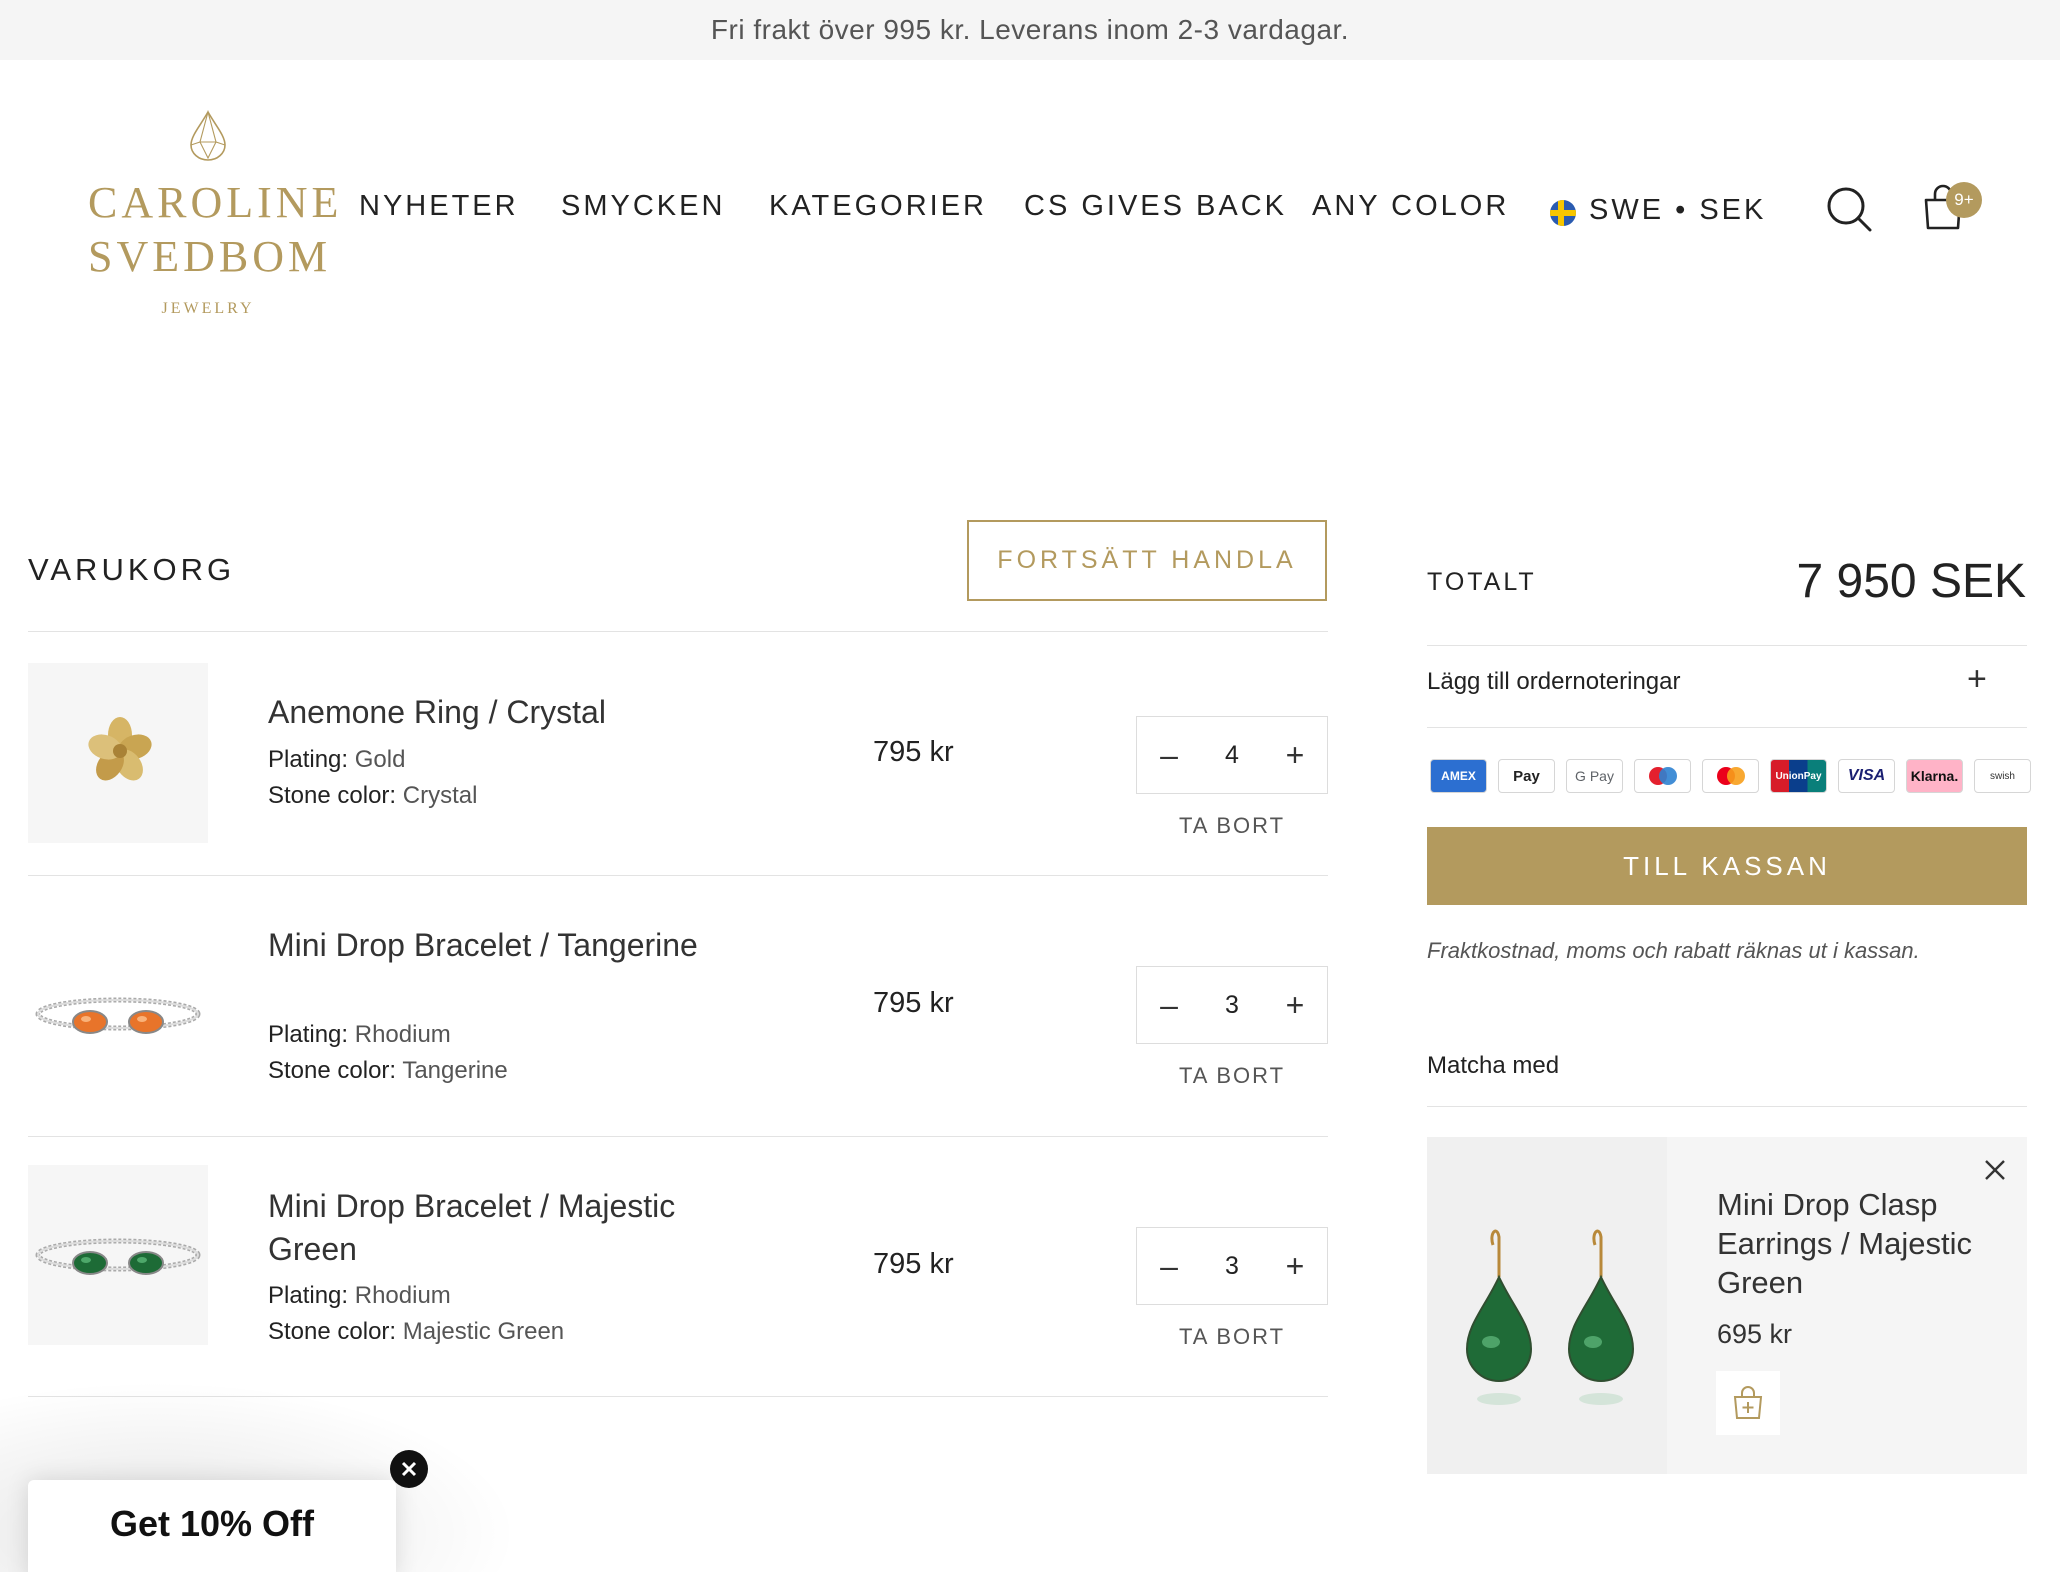 The image size is (2060, 1572). Describe the element at coordinates (208, 308) in the screenshot. I see `brand-subtitle: JEWELRY` at that location.